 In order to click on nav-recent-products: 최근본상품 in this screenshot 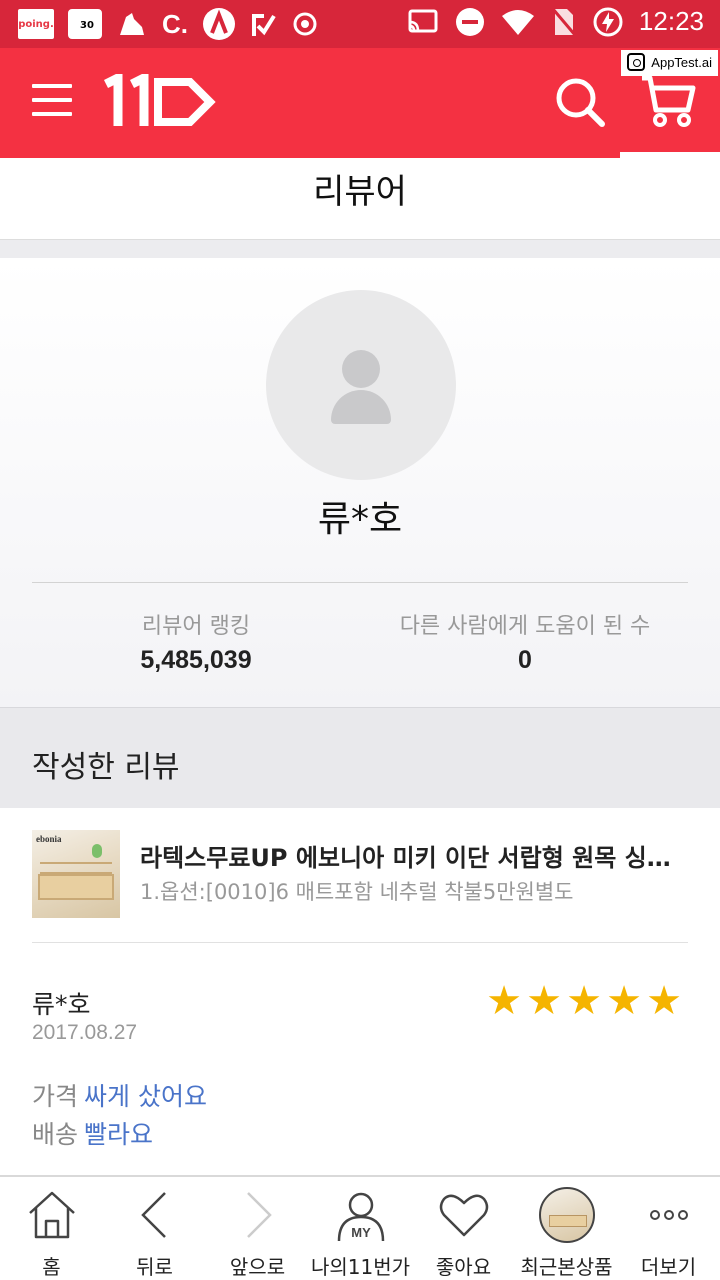, I will do `click(566, 1228)`.